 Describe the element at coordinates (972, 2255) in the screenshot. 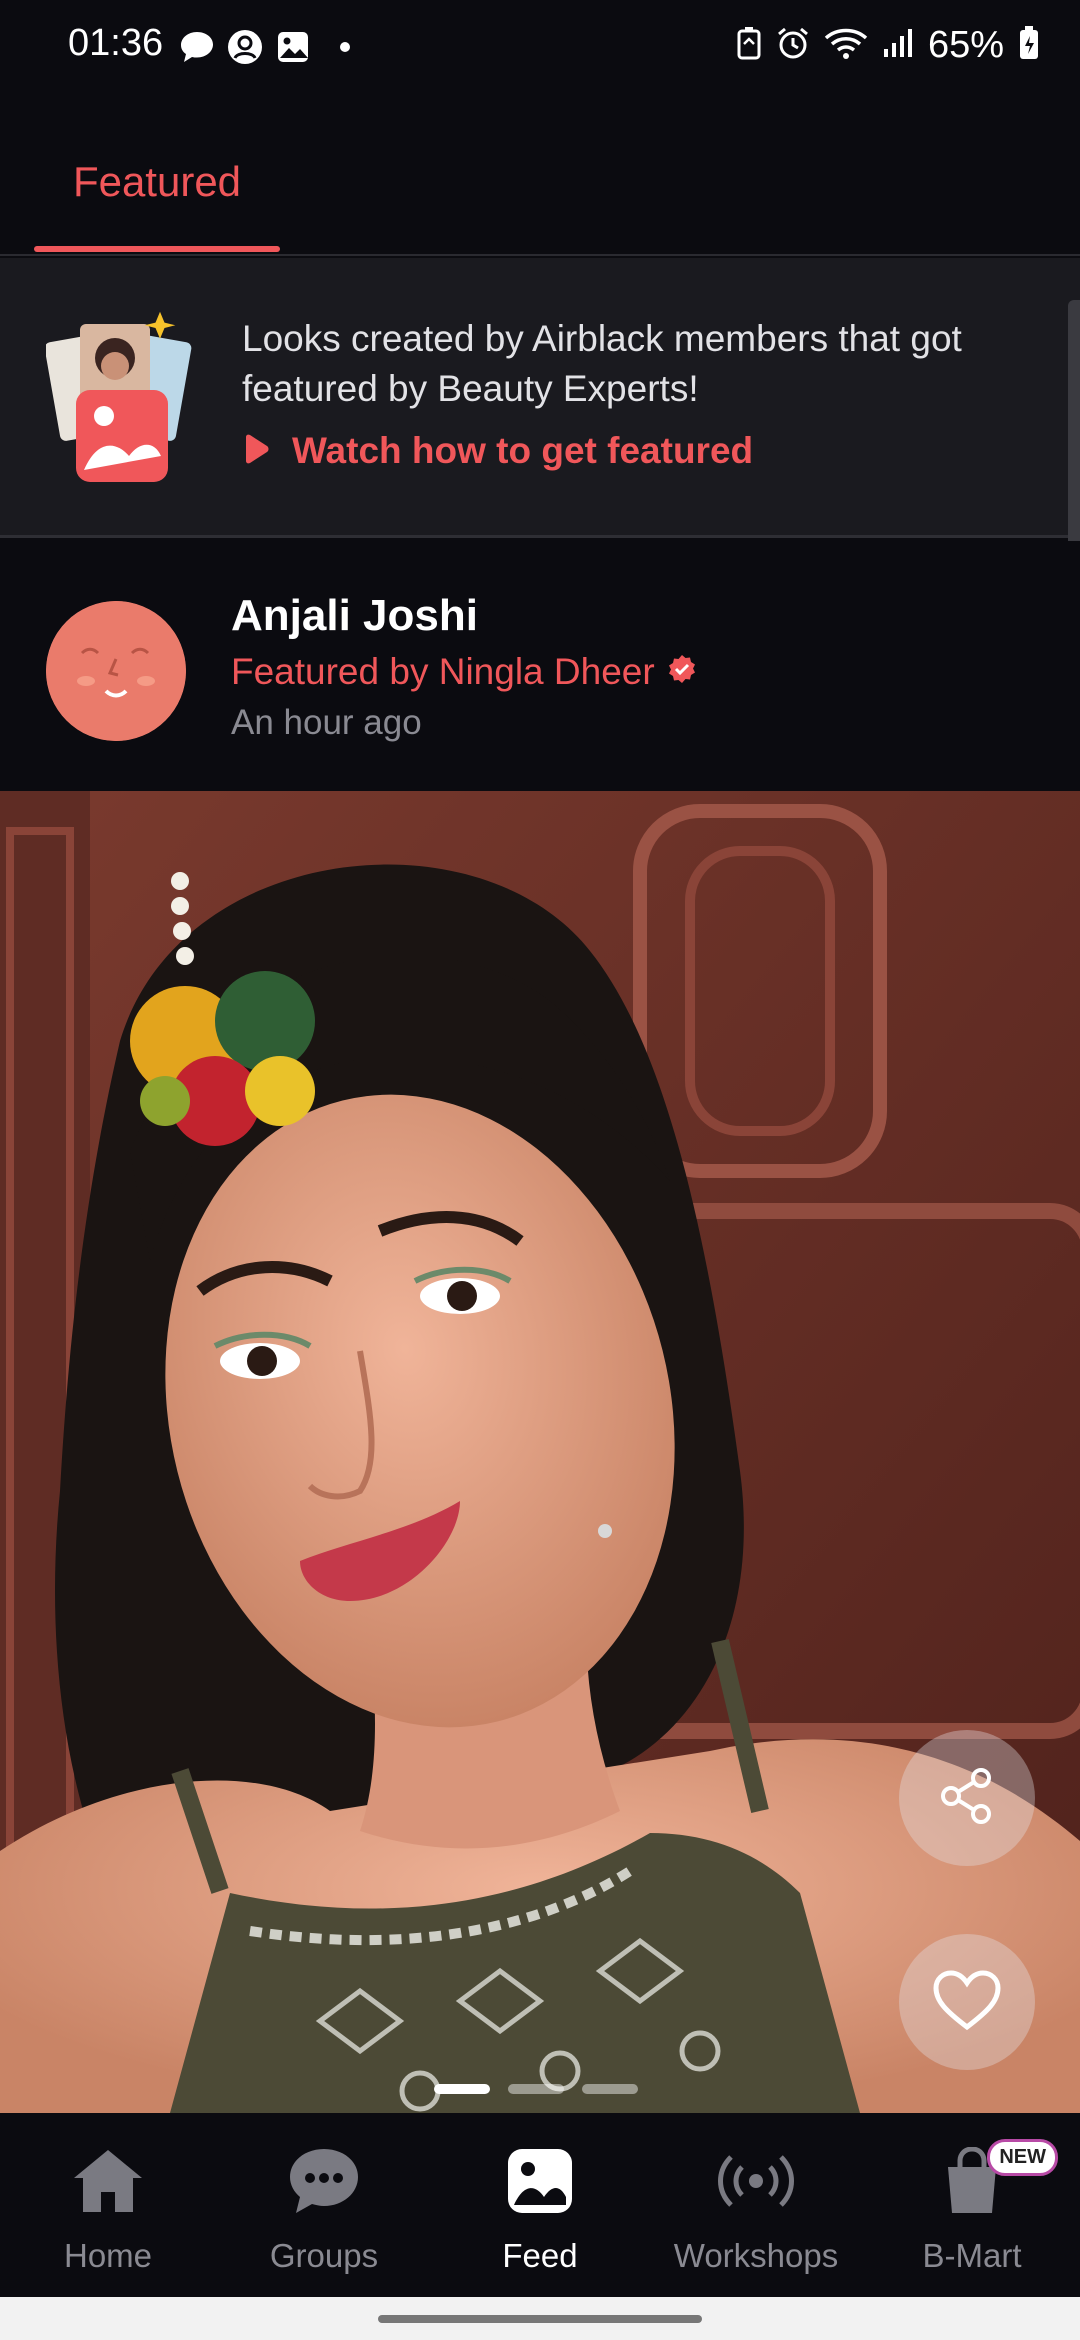

I see `nav-bmart-label: B-Mart` at that location.